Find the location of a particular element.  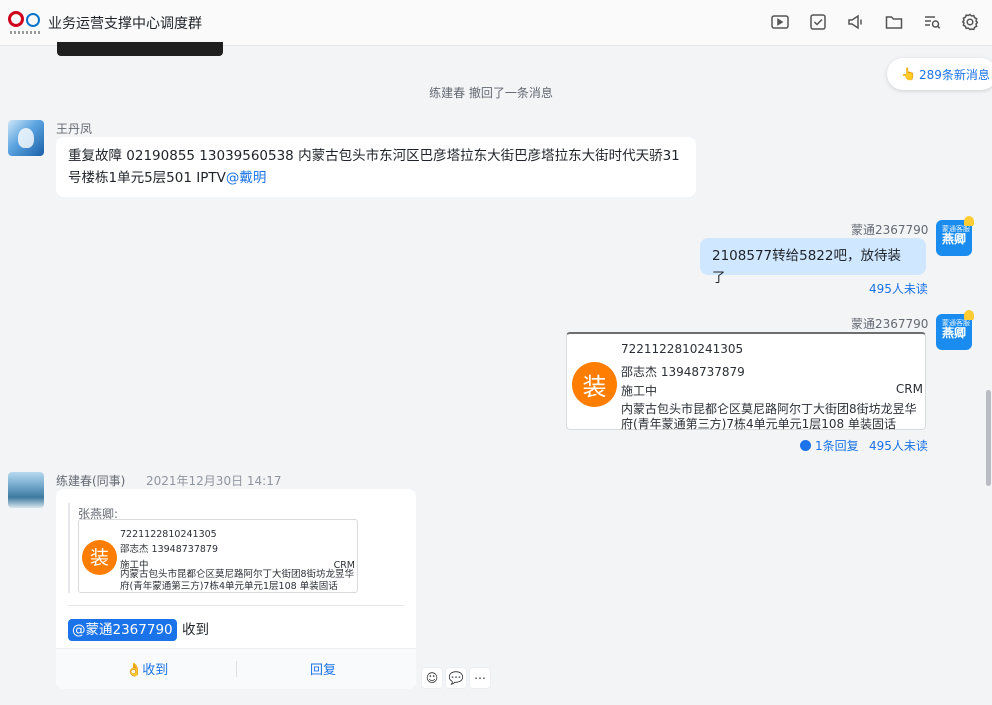

order-system: CRM is located at coordinates (909, 389).